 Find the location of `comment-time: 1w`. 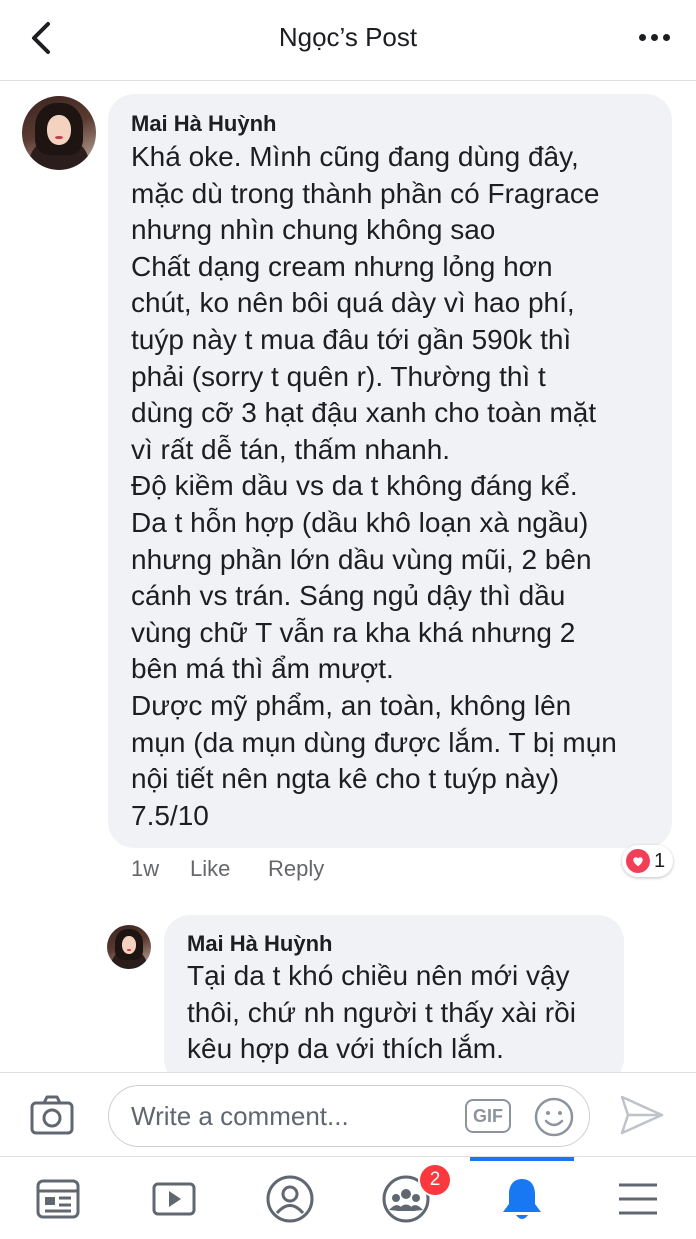

comment-time: 1w is located at coordinates (145, 868).